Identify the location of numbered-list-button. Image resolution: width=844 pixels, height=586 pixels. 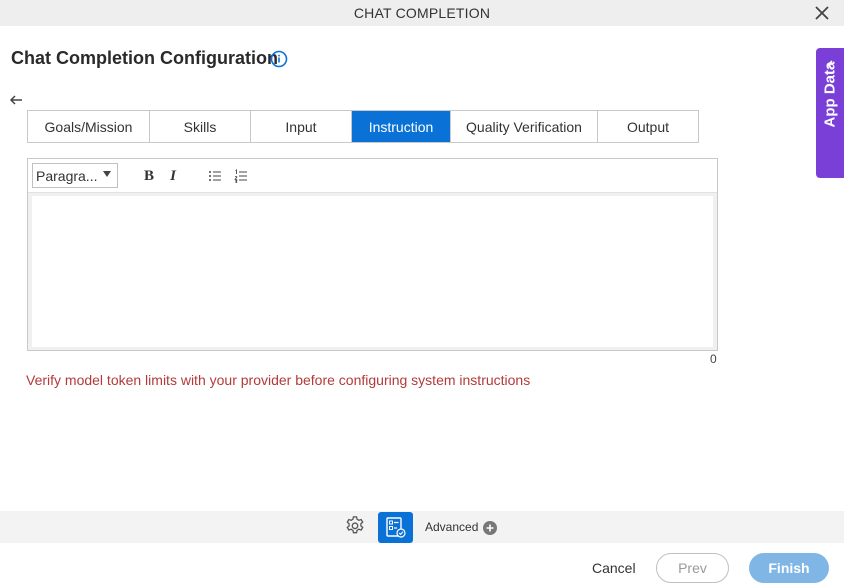
(241, 176).